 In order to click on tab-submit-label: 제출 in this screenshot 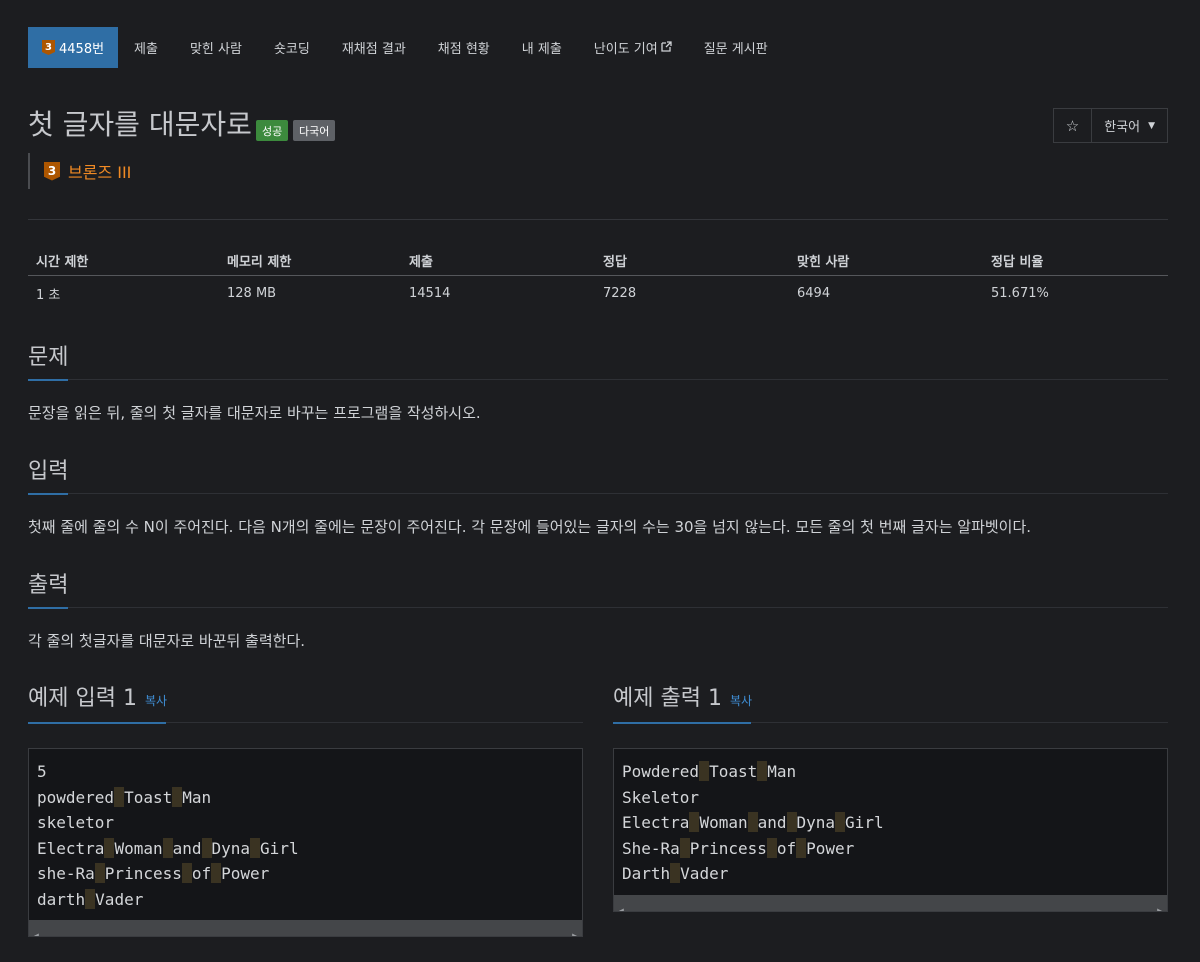, I will do `click(146, 49)`.